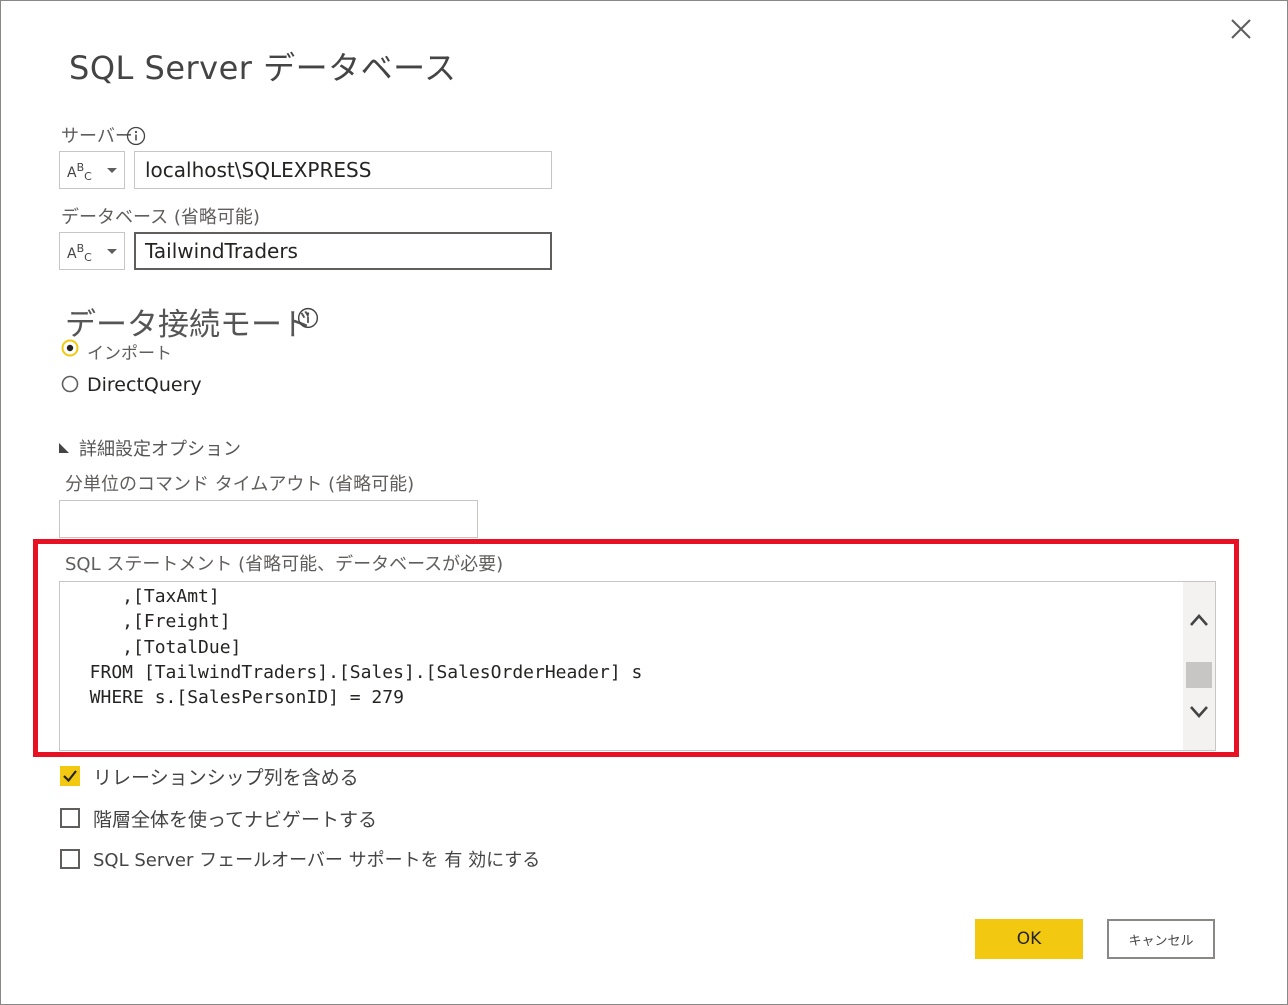  Describe the element at coordinates (160, 217) in the screenshot. I see `database-label: データベース (省略可能)` at that location.